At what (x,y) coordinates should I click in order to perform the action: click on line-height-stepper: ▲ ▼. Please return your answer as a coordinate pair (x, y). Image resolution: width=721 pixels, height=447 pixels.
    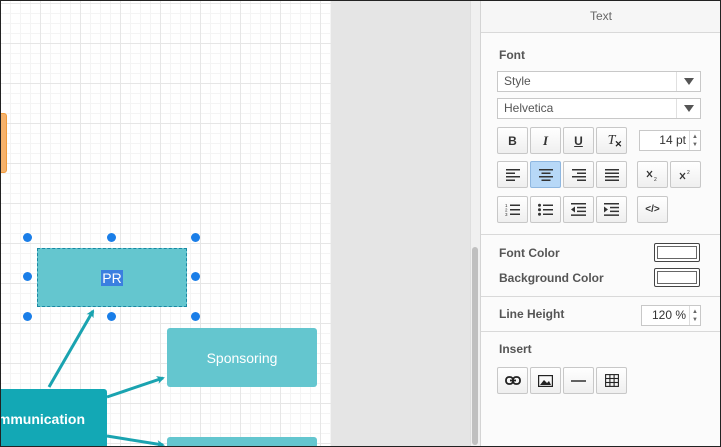
    Looking at the image, I should click on (694, 315).